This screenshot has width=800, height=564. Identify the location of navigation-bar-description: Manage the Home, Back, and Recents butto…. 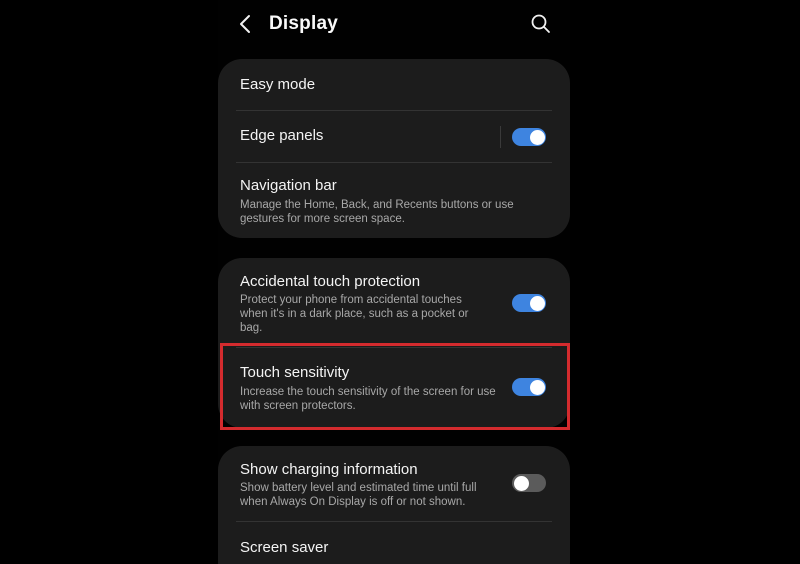
(377, 212).